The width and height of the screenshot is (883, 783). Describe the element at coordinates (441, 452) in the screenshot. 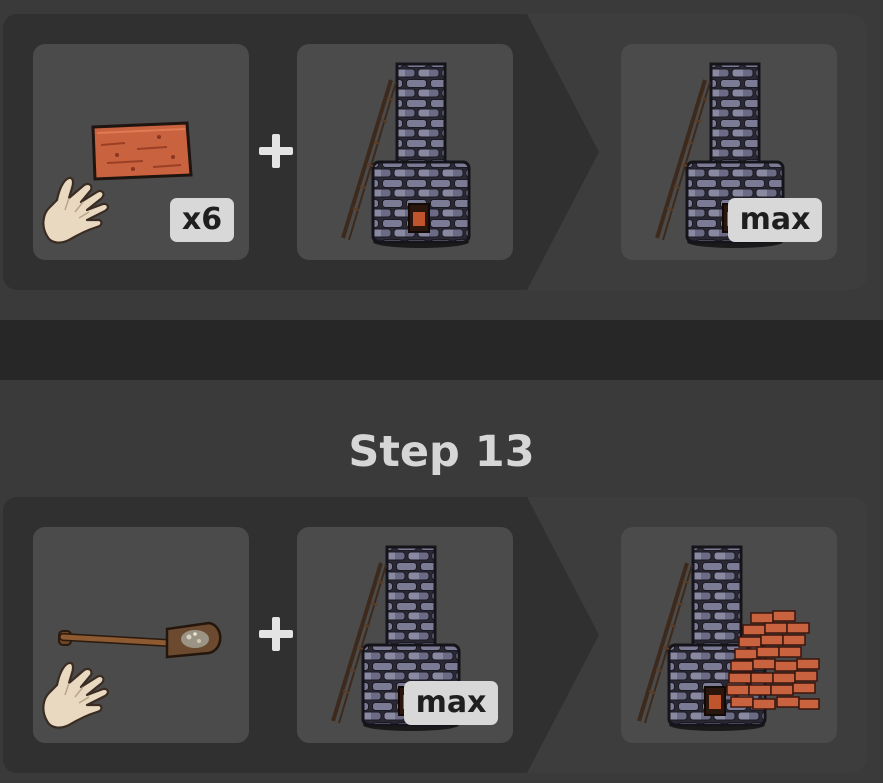

I see `step-title: Step 13` at that location.